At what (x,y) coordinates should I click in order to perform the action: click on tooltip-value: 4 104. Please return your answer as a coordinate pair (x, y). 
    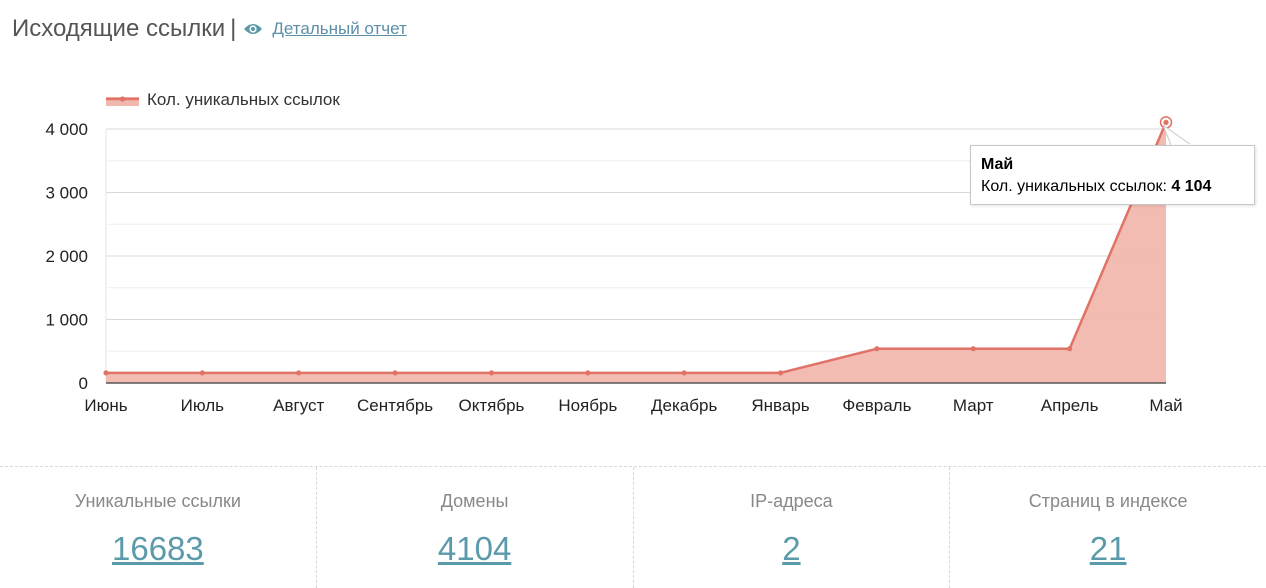
    Looking at the image, I should click on (1191, 186).